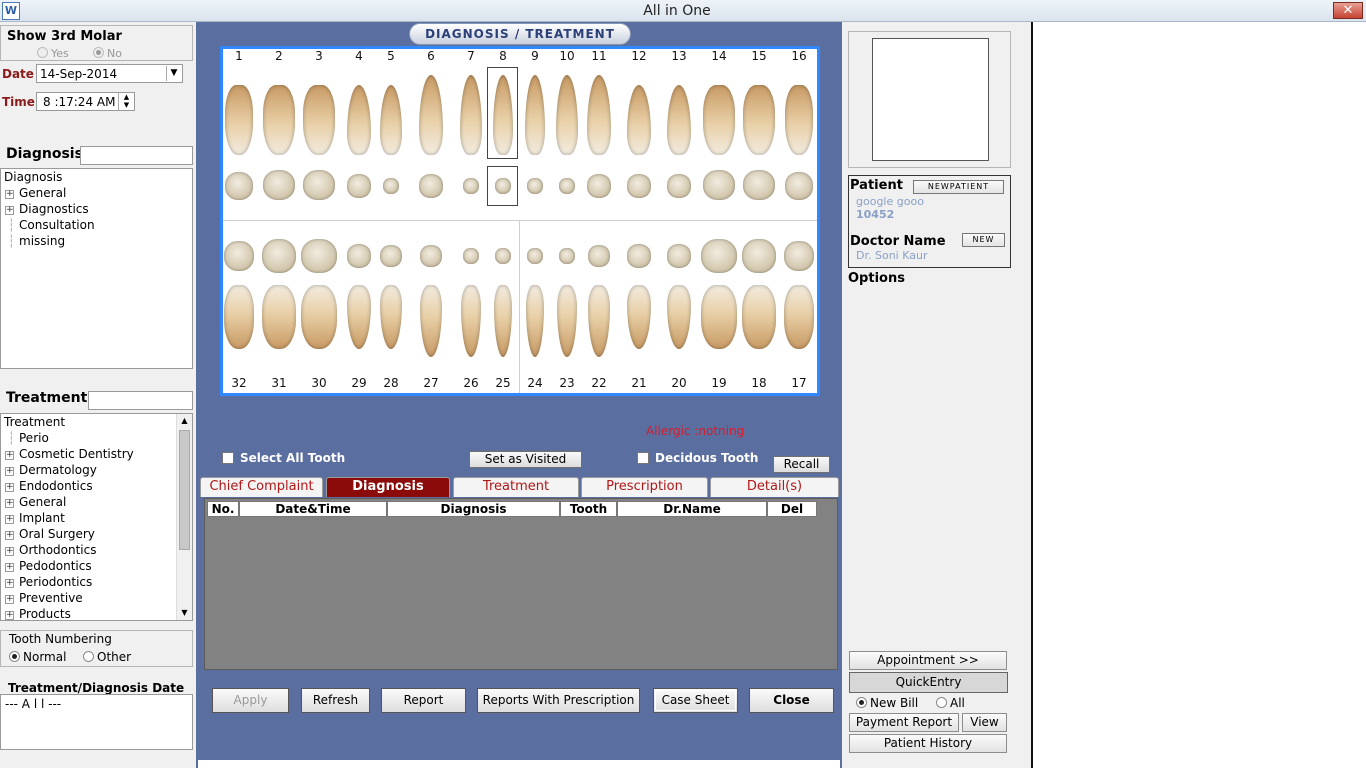 Image resolution: width=1366 pixels, height=768 pixels. Describe the element at coordinates (644, 487) in the screenshot. I see `tab-prescription: Prescription` at that location.